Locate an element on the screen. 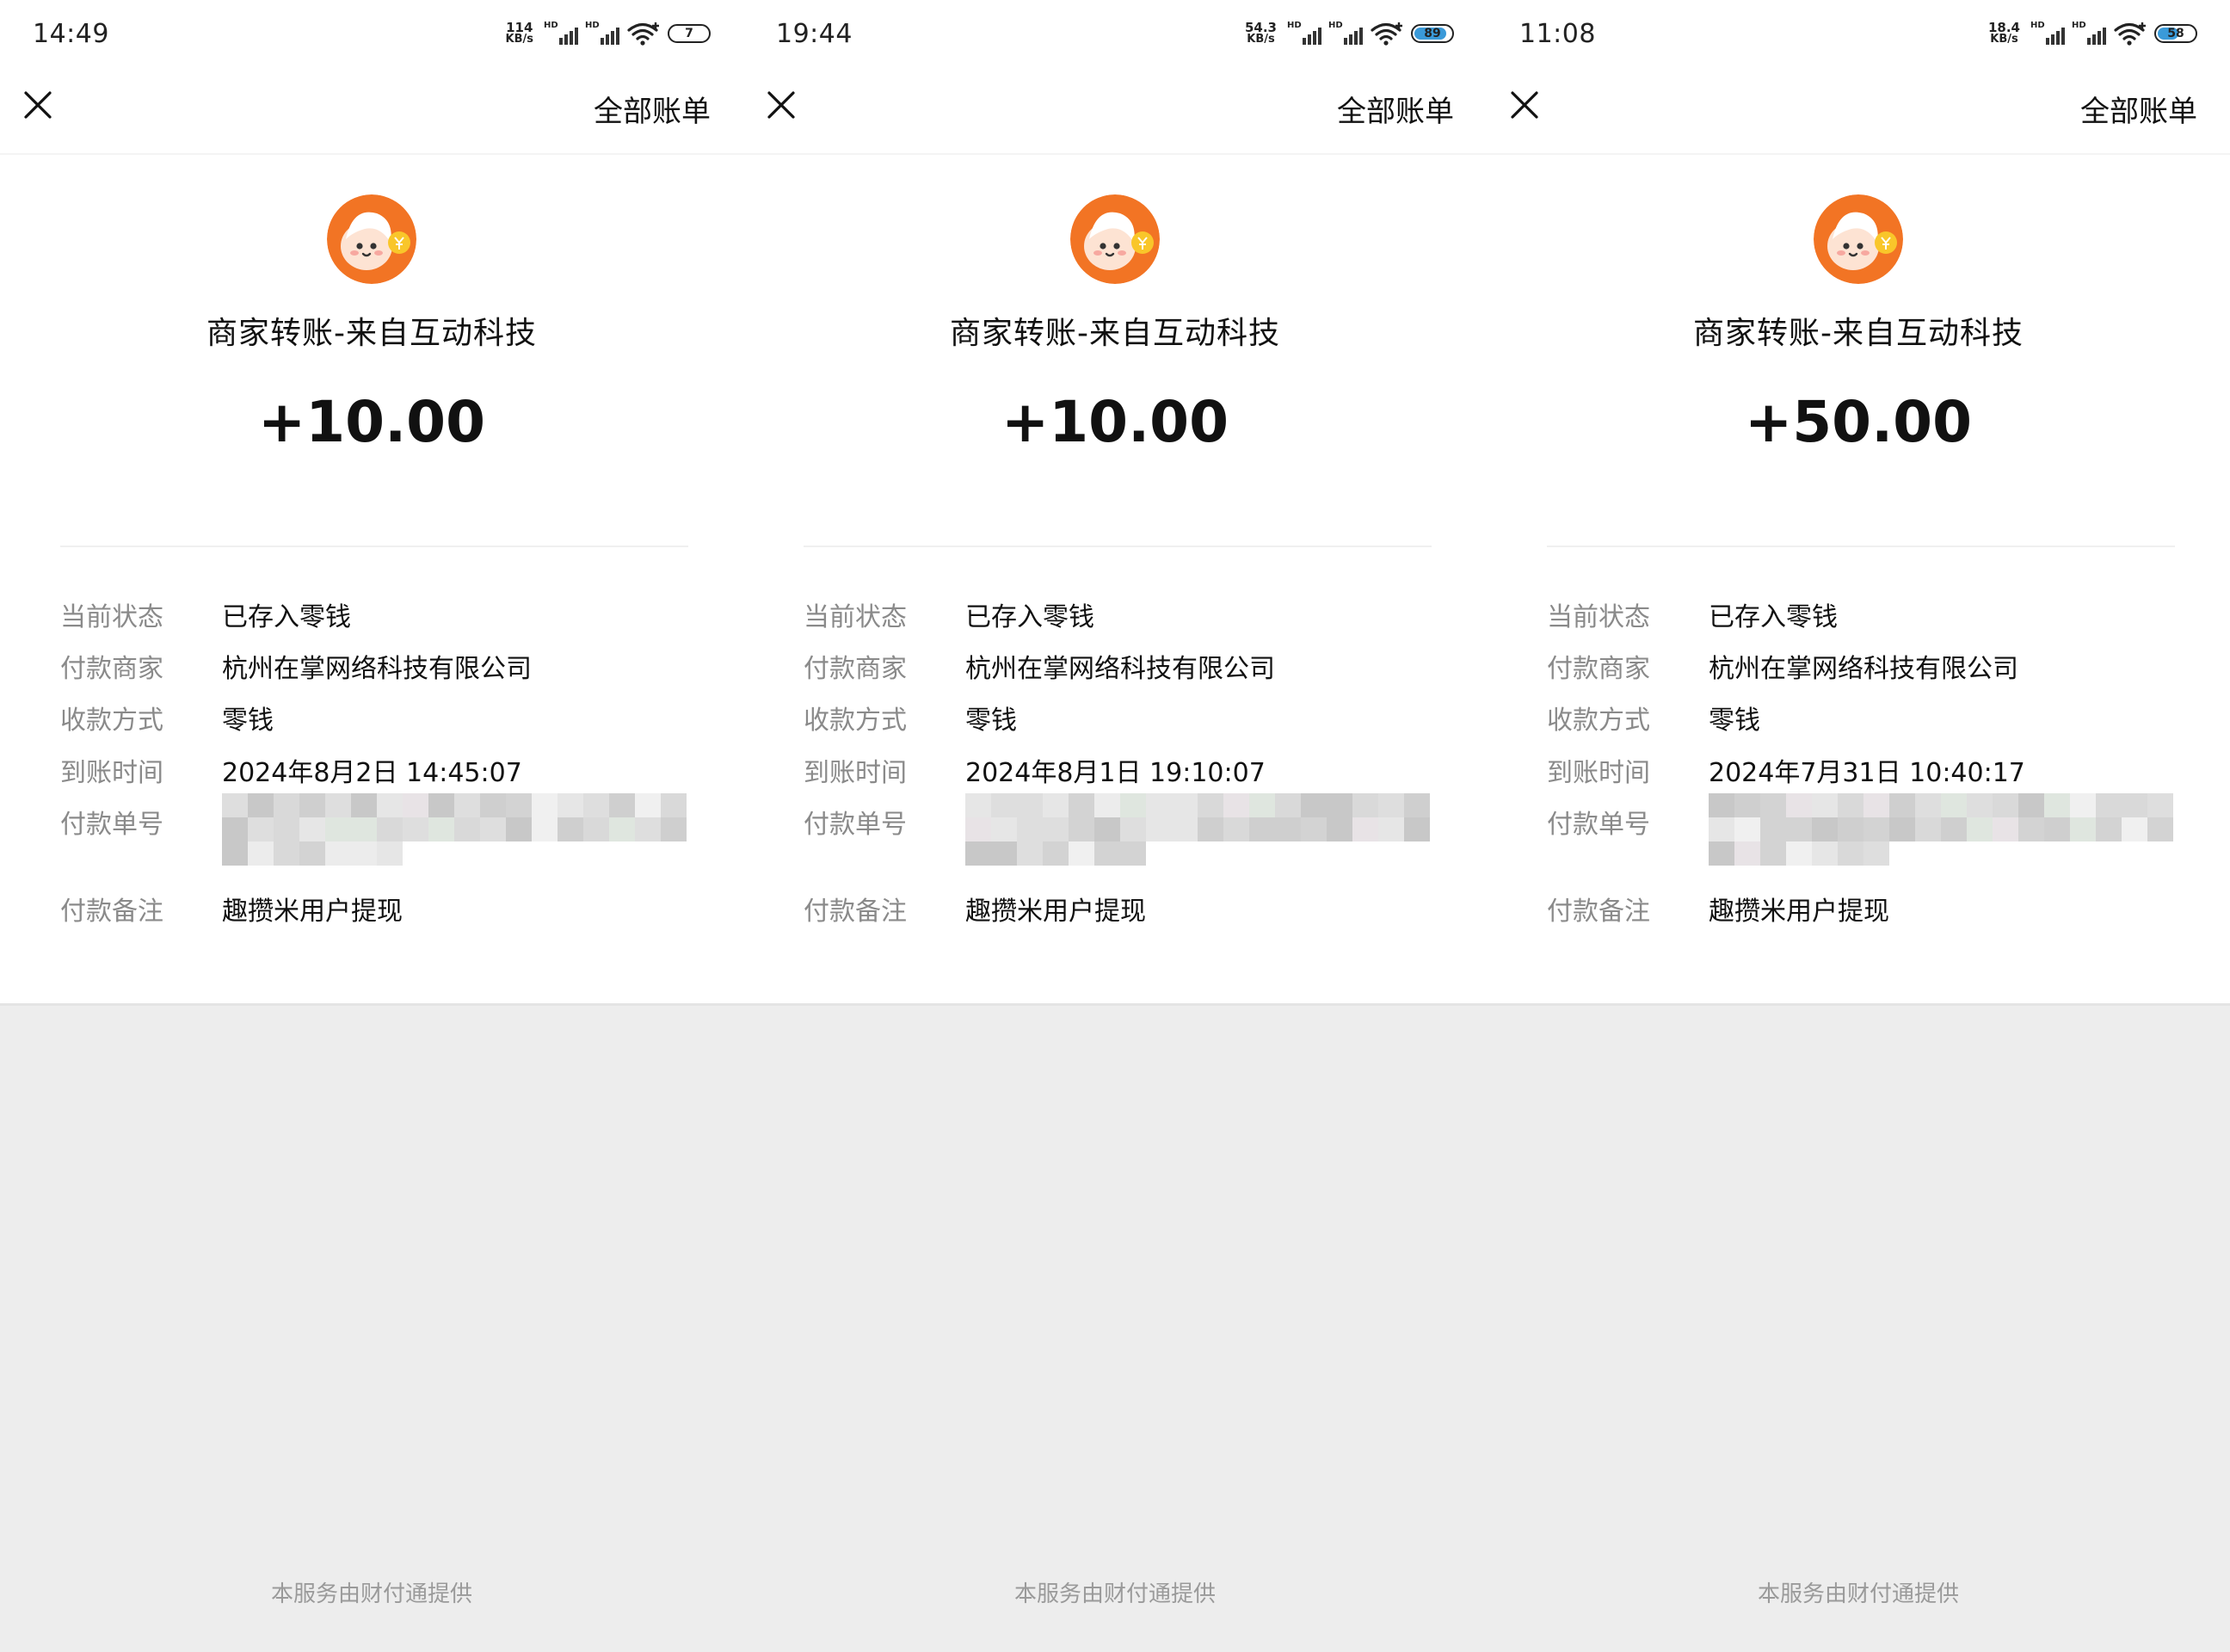  detail-label: 当前状态 is located at coordinates (855, 617).